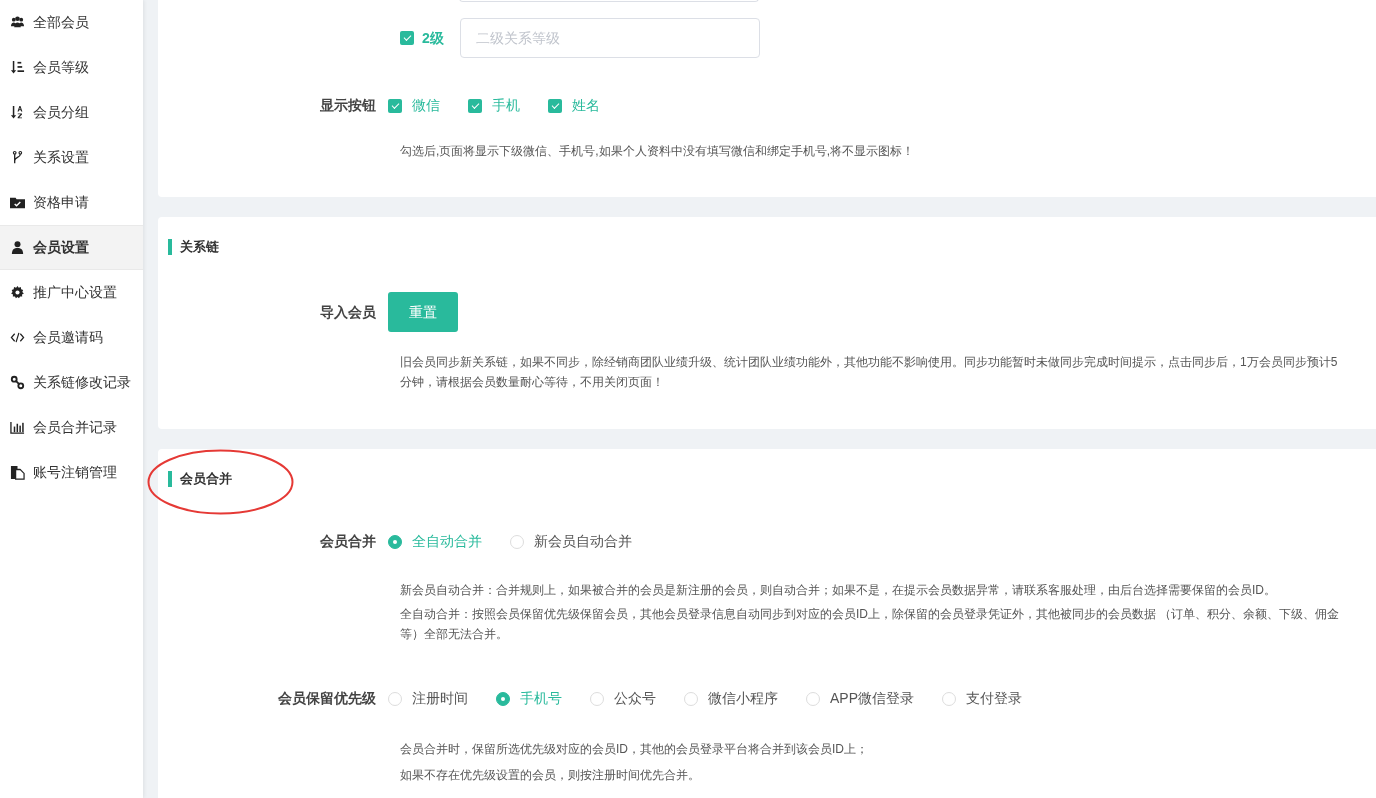  Describe the element at coordinates (583, 541) in the screenshot. I see `radio-label: 新会员自动合并` at that location.